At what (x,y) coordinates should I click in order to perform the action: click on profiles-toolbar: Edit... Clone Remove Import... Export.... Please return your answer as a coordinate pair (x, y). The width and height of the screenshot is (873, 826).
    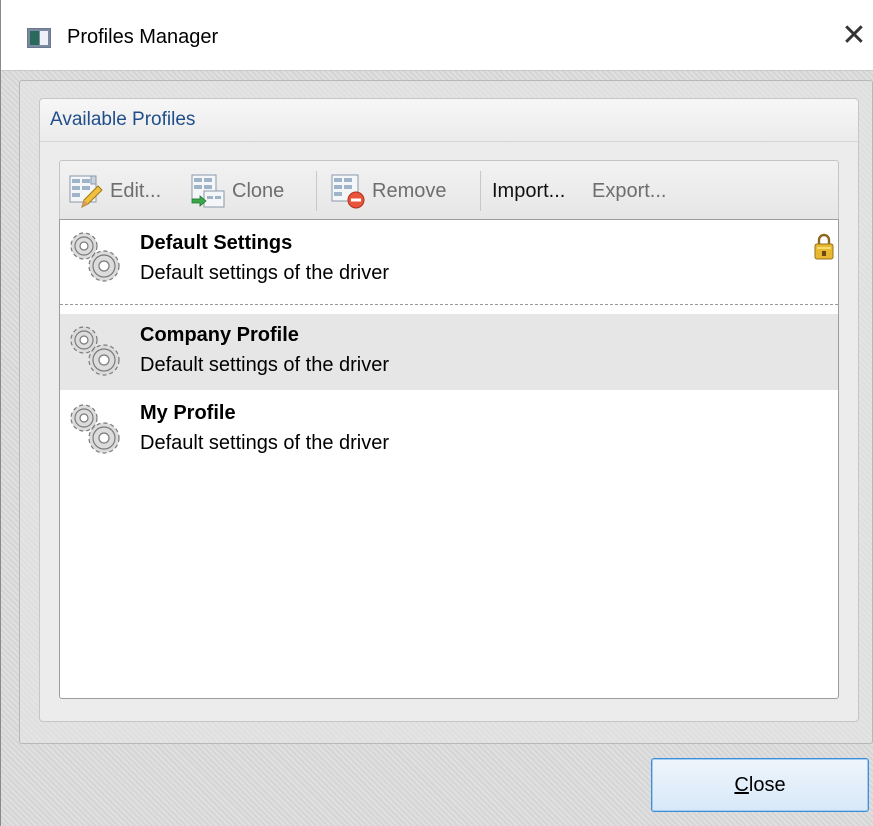
    Looking at the image, I should click on (449, 190).